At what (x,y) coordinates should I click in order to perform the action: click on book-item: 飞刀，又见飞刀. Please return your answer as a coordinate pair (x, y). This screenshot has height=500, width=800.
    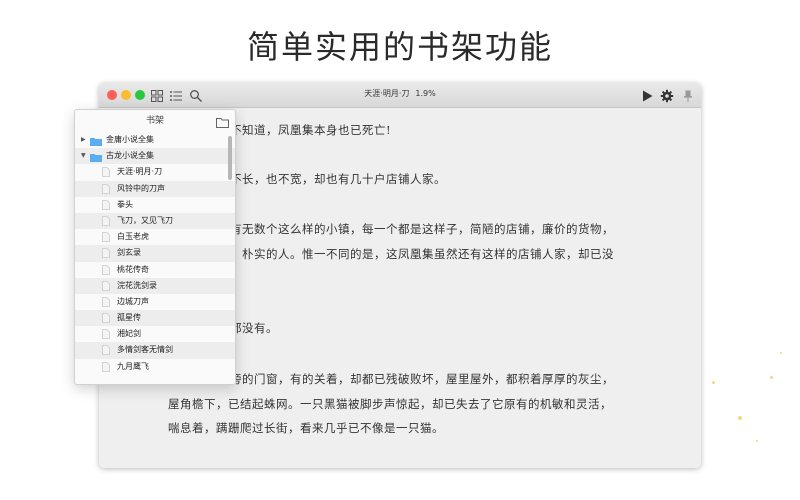
    Looking at the image, I should click on (155, 221).